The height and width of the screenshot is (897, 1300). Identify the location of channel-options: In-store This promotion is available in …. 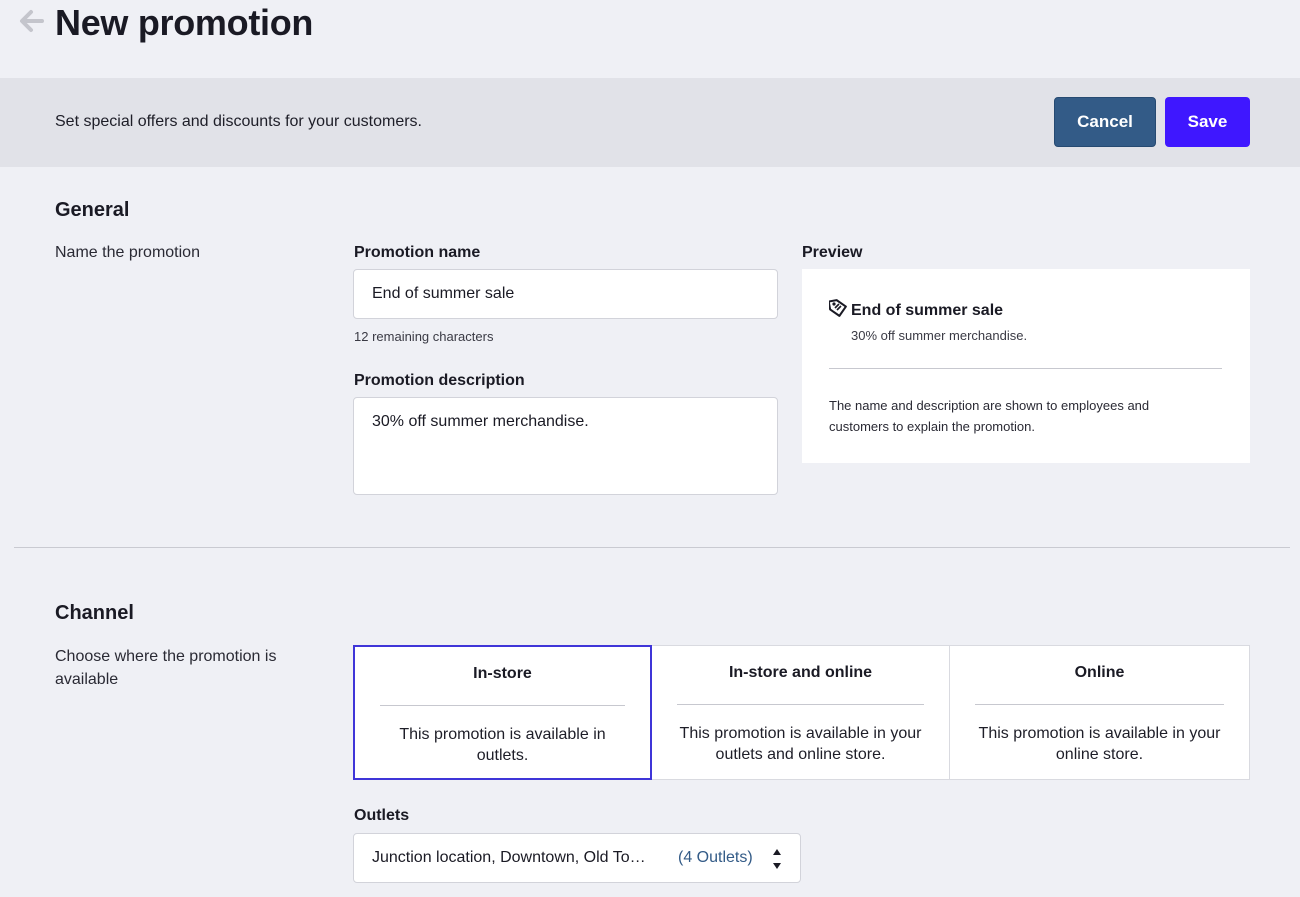
(801, 712).